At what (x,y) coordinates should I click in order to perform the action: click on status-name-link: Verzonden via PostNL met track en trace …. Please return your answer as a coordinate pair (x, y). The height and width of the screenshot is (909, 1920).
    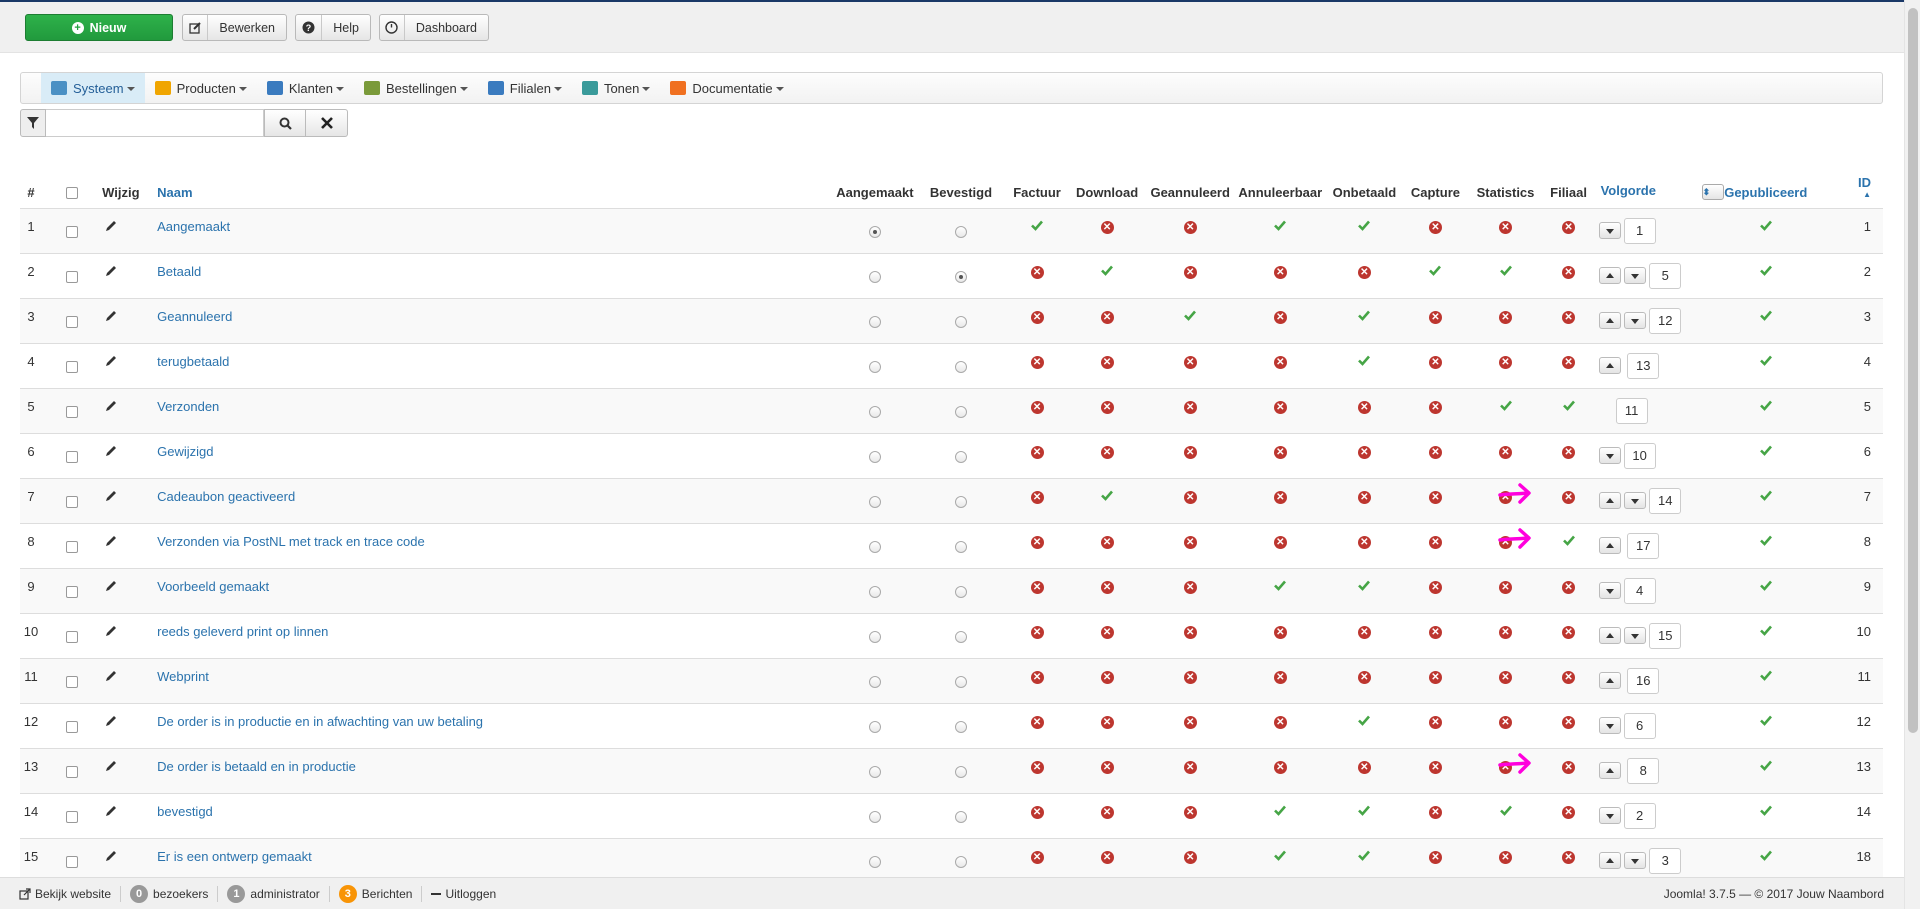
    Looking at the image, I should click on (494, 545).